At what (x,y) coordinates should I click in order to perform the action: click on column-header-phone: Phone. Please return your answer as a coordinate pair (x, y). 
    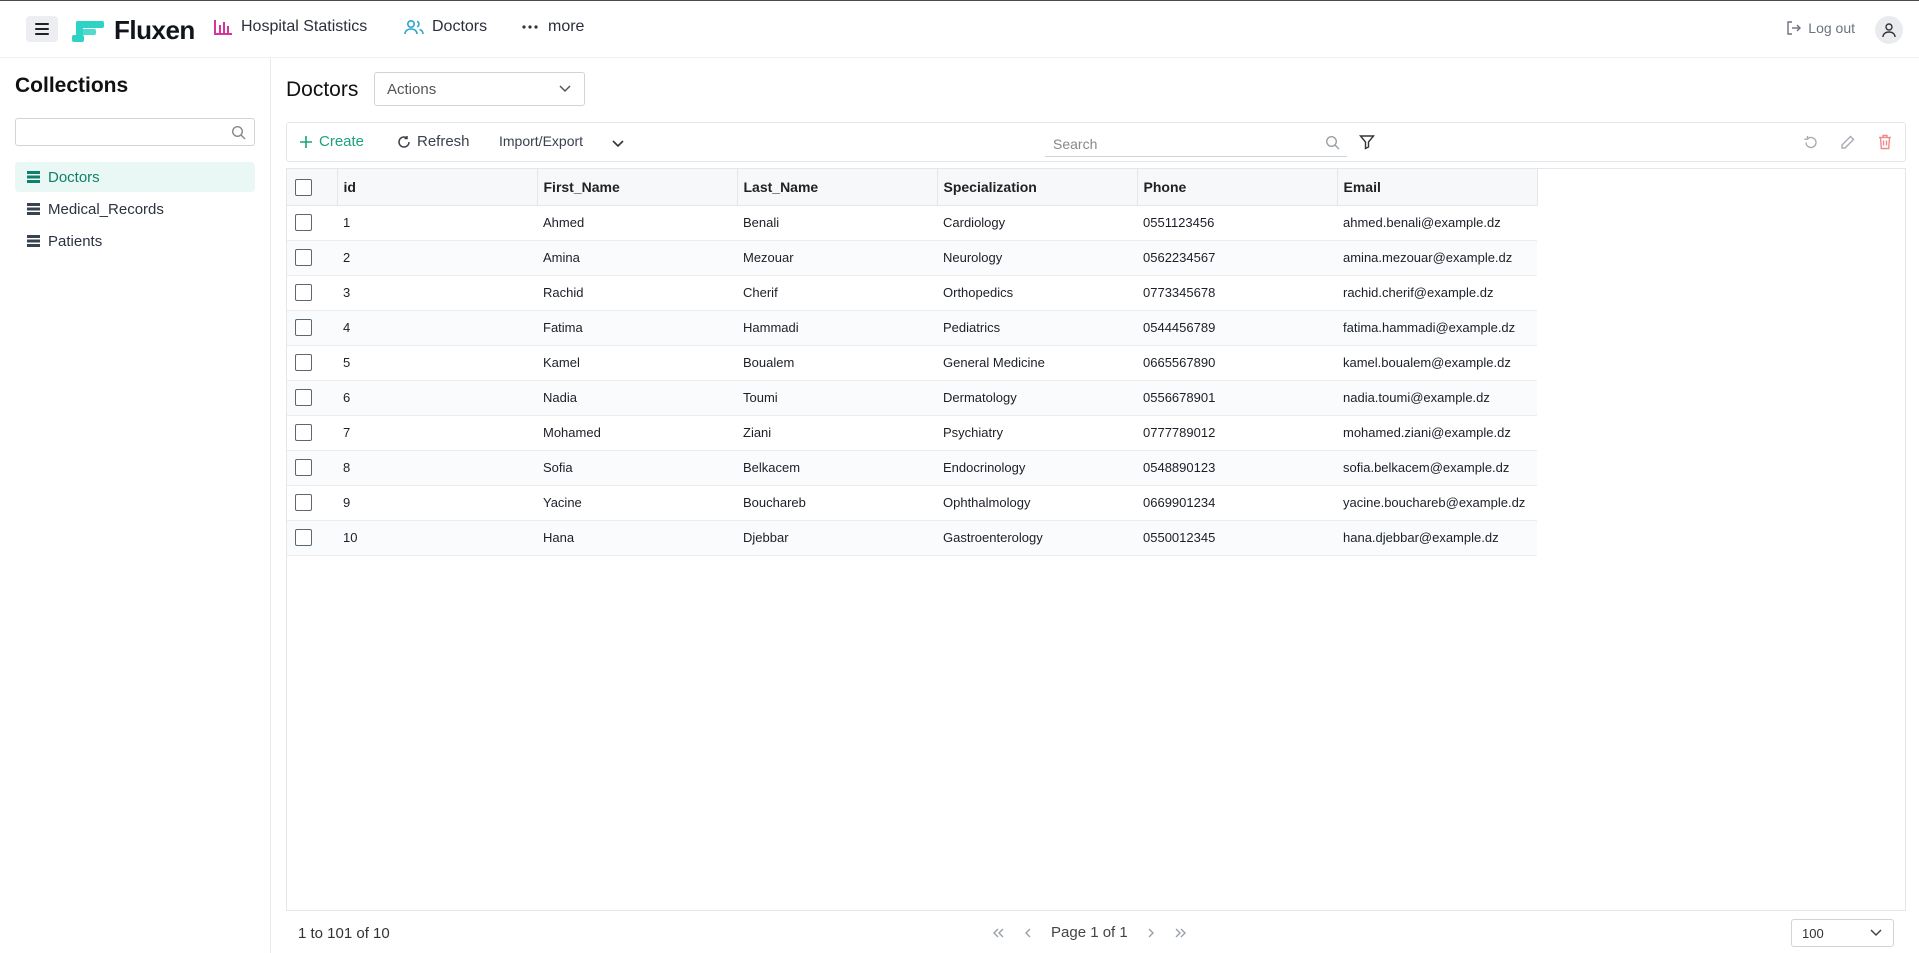
    Looking at the image, I should click on (1237, 187).